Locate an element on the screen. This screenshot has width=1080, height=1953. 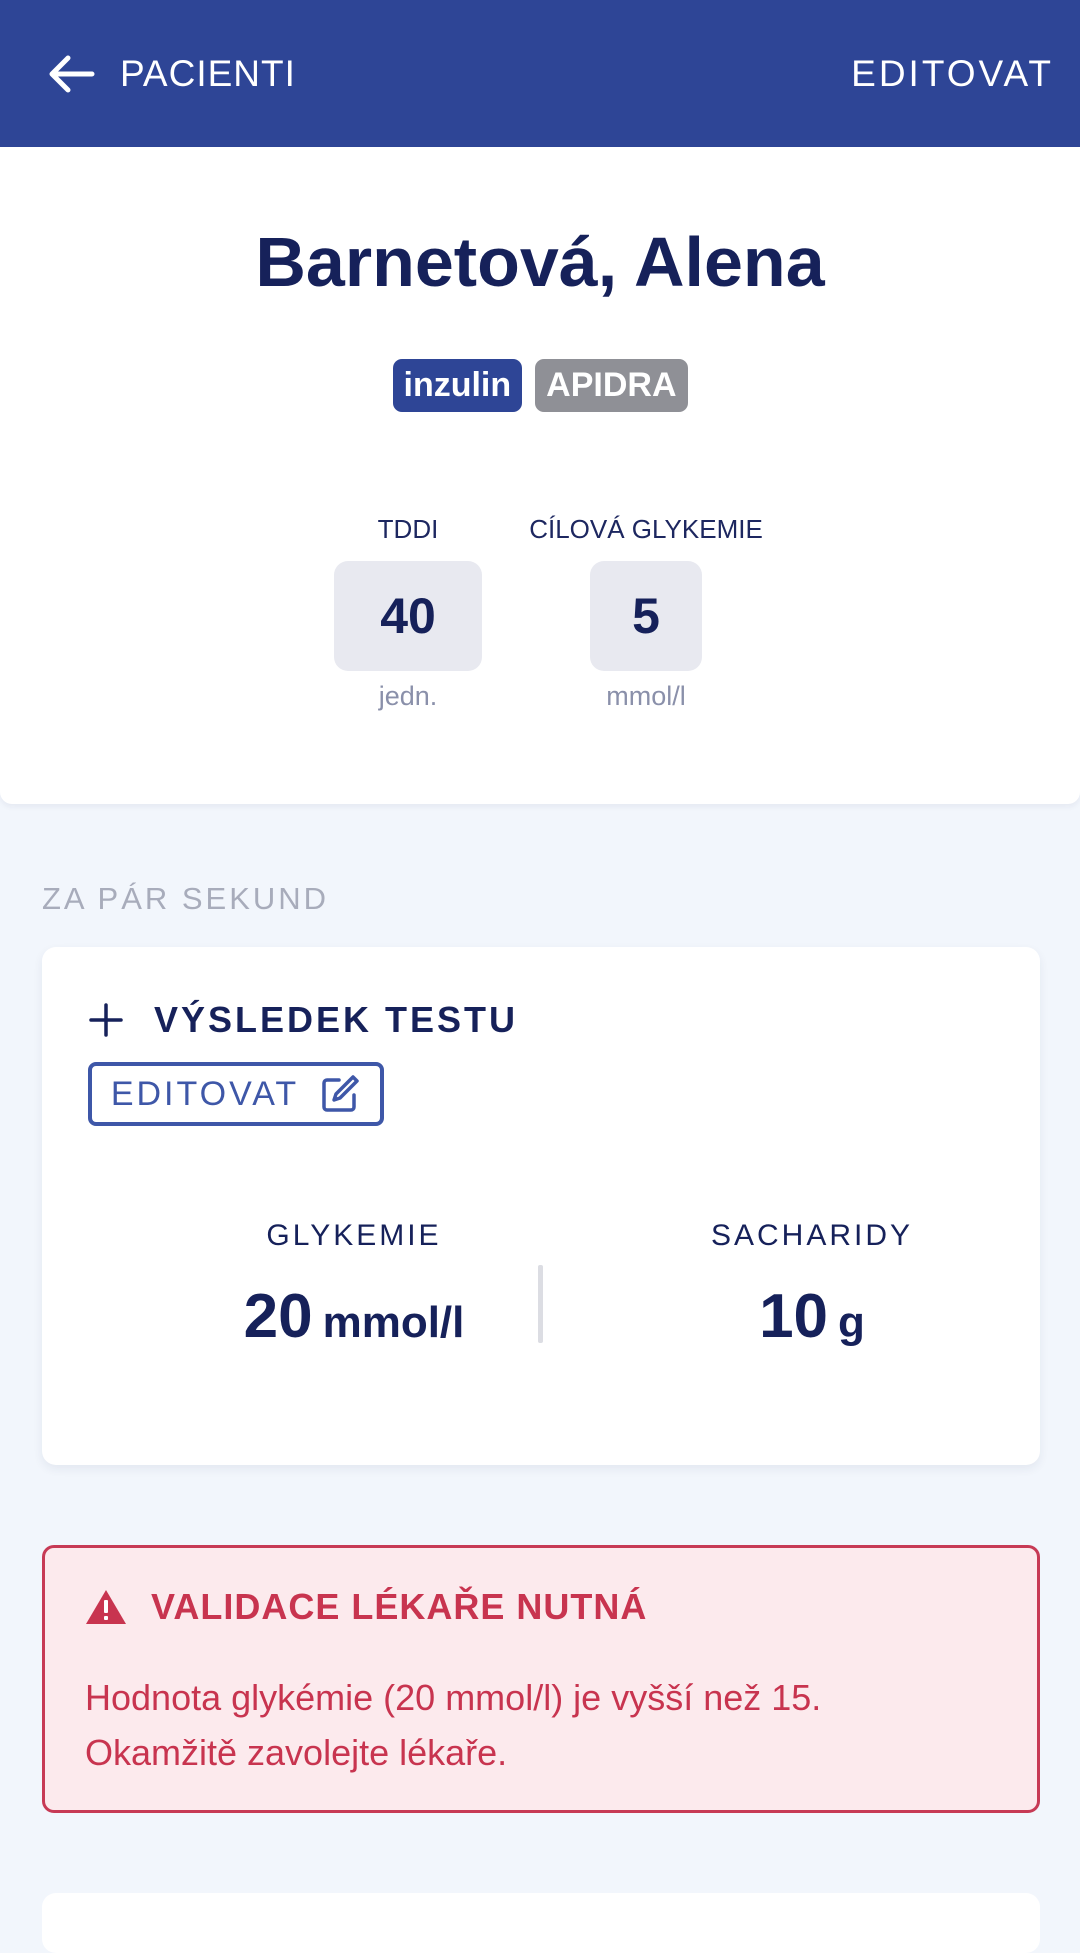
arrow-left-icon is located at coordinates (72, 74).